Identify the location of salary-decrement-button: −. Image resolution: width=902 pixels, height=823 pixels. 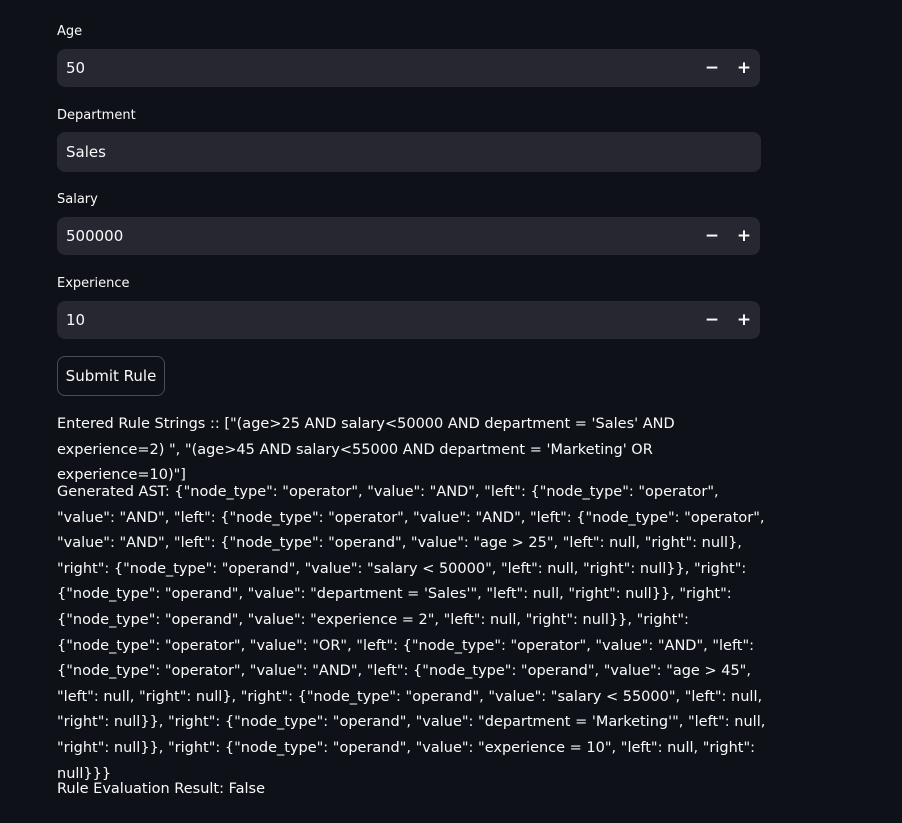
(712, 236).